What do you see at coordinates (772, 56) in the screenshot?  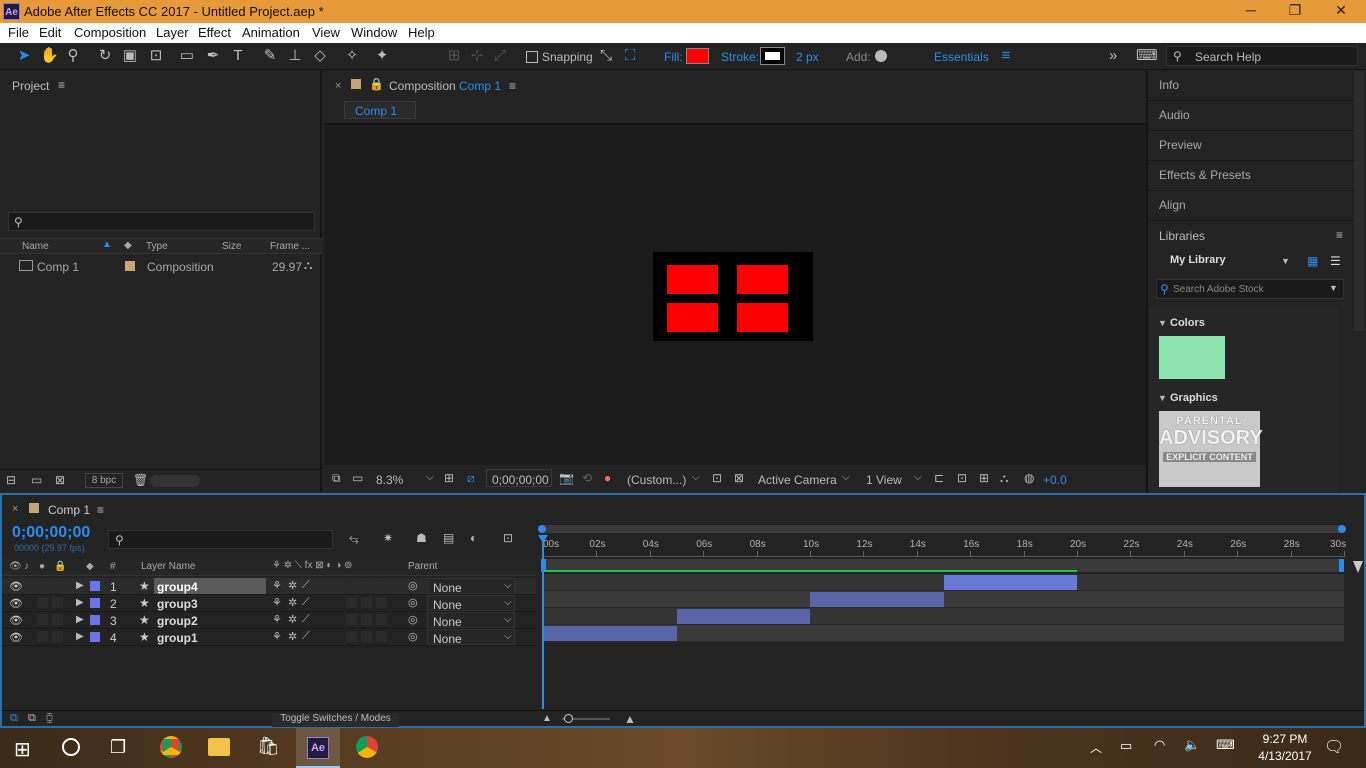 I see `stroke-swatch` at bounding box center [772, 56].